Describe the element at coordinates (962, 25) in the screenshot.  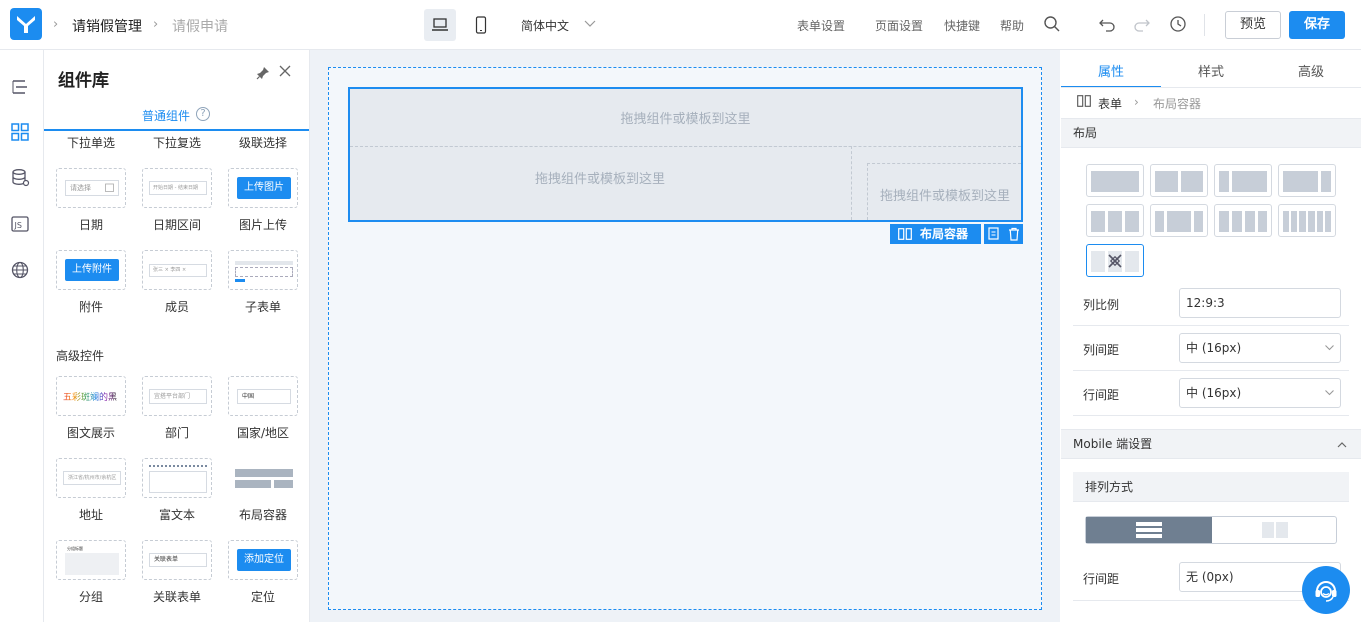
I see `shortcuts-link: 快捷键` at that location.